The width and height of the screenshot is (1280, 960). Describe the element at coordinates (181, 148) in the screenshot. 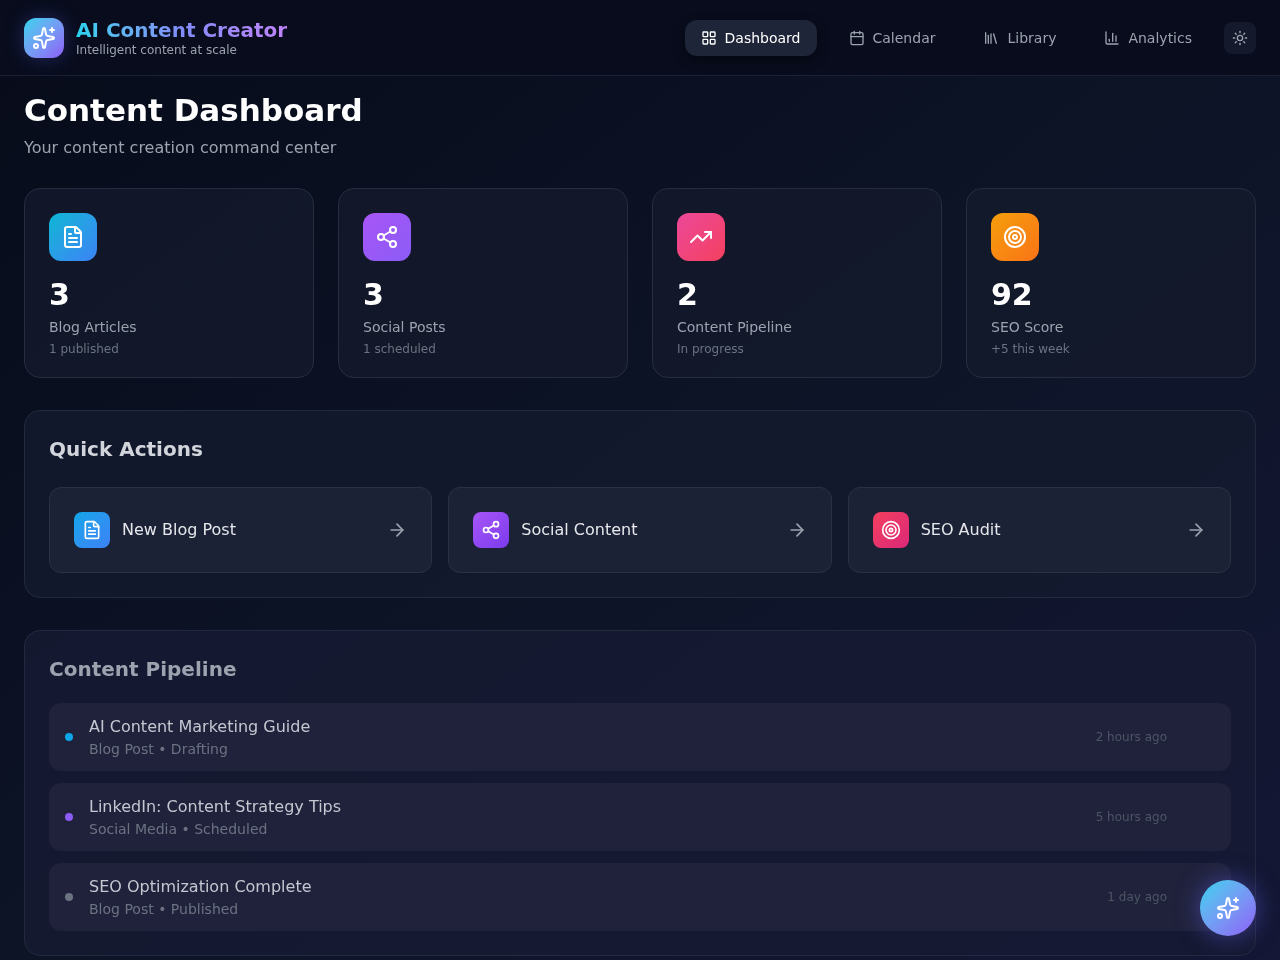

I see `page-subtitle: Your content creation command center` at that location.